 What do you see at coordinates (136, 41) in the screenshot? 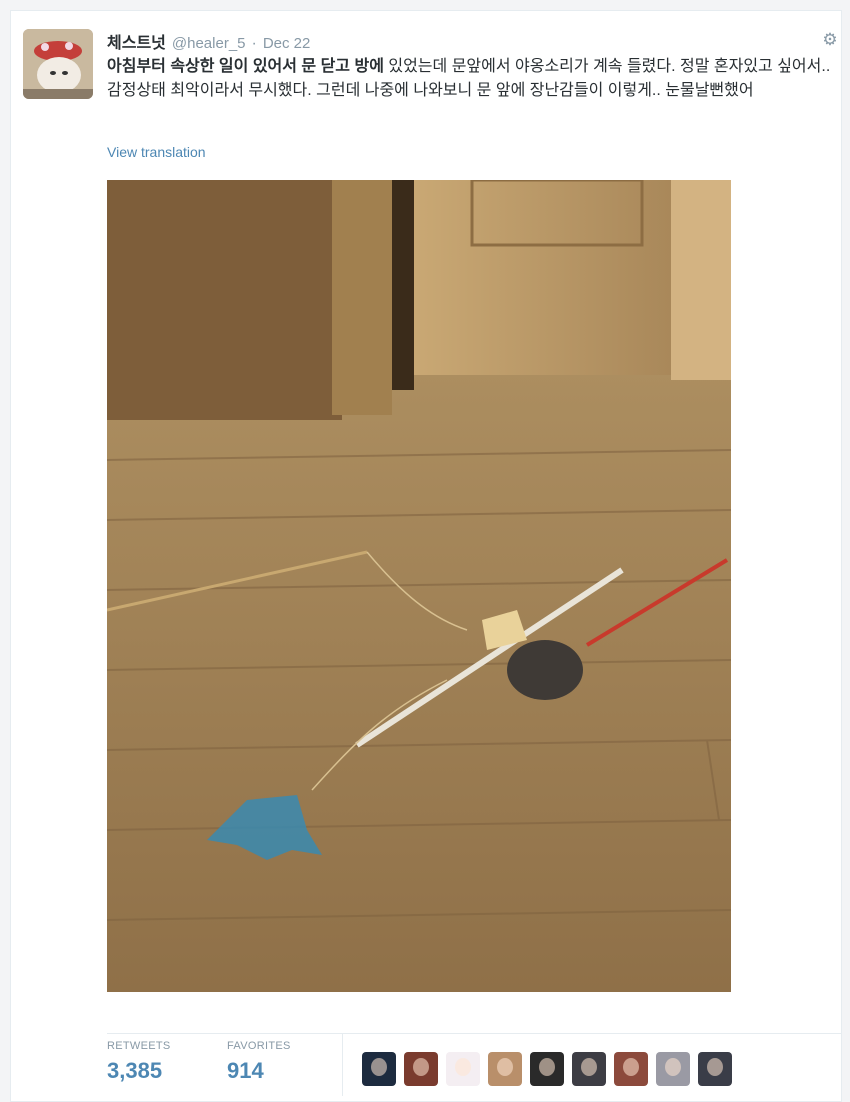
I see `display-name: 체스트넛` at bounding box center [136, 41].